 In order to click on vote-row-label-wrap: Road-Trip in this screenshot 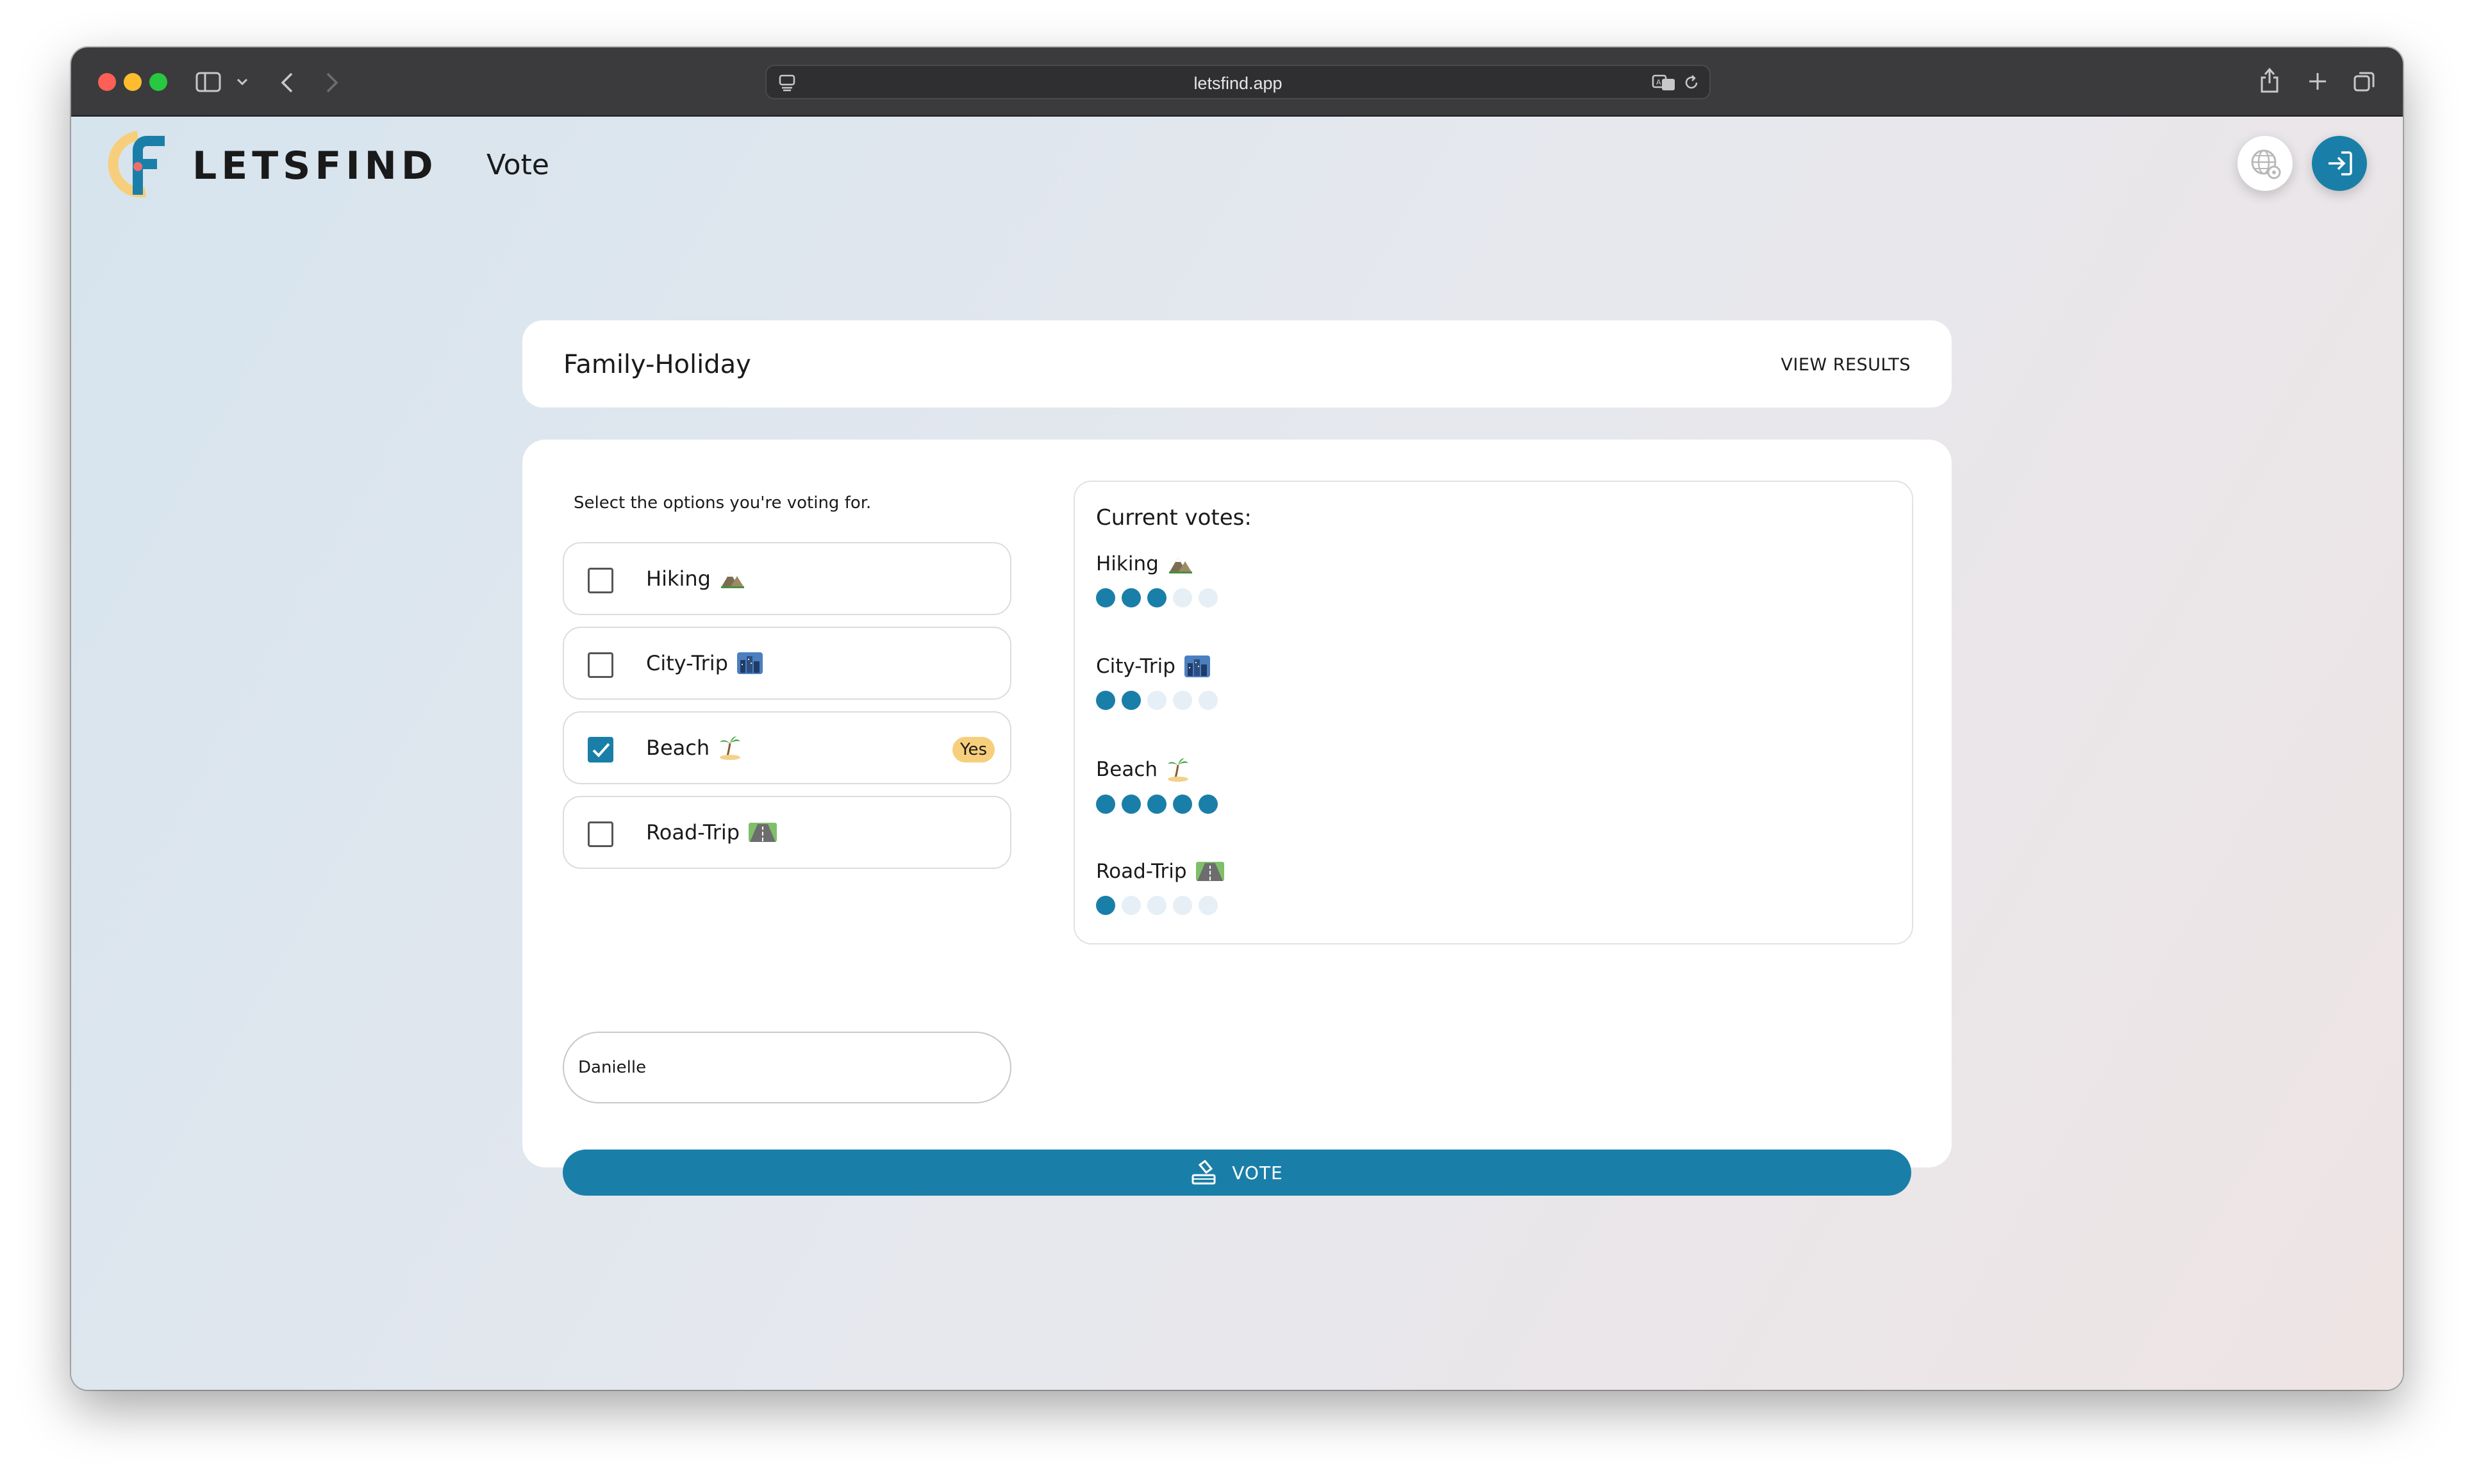, I will do `click(1160, 871)`.